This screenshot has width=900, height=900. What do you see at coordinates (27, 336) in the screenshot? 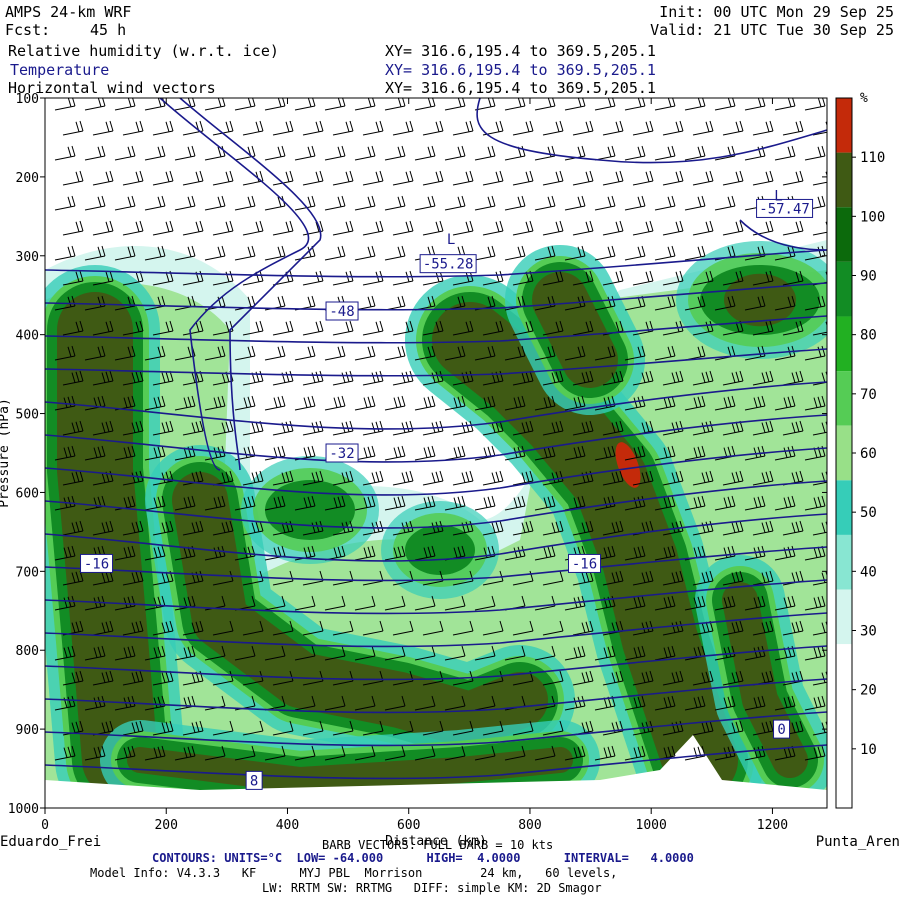
I see `y-tick-label: 400` at bounding box center [27, 336].